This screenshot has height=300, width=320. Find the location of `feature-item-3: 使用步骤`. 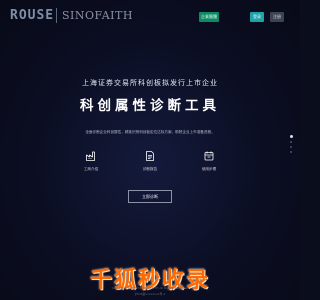

feature-item-3: 使用步骤 is located at coordinates (209, 161).